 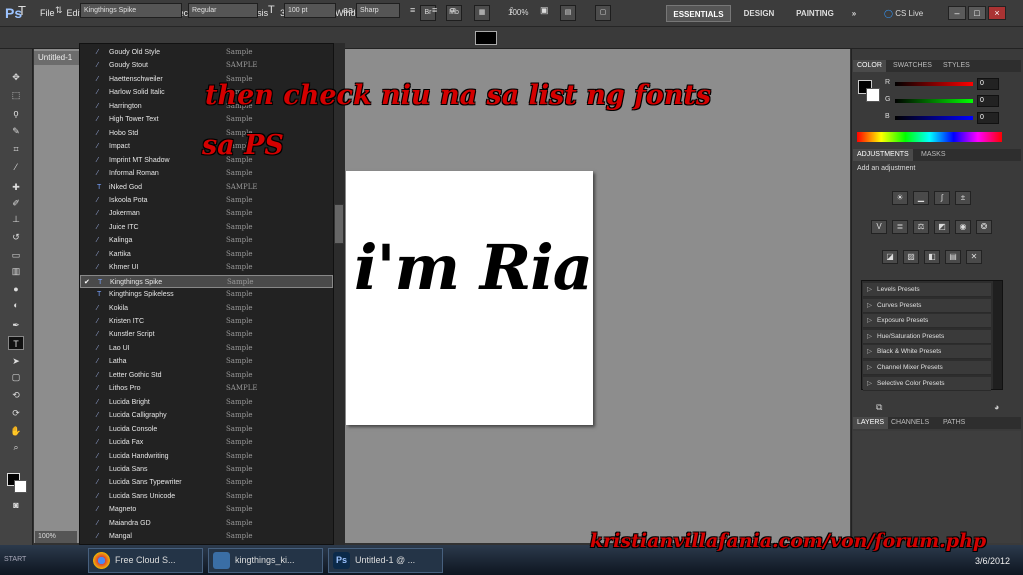 What do you see at coordinates (206, 120) in the screenshot?
I see `font-list-item: ⁄ High Tower Text Sample` at bounding box center [206, 120].